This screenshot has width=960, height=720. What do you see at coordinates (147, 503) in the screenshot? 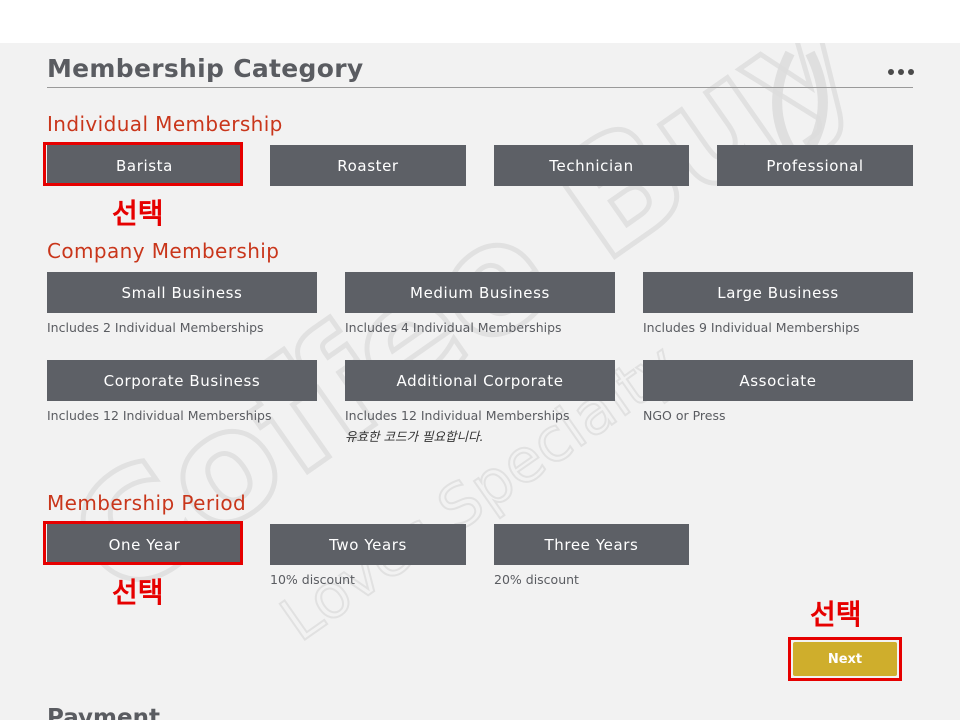
I see `membership-period-heading: Membership Period` at bounding box center [147, 503].